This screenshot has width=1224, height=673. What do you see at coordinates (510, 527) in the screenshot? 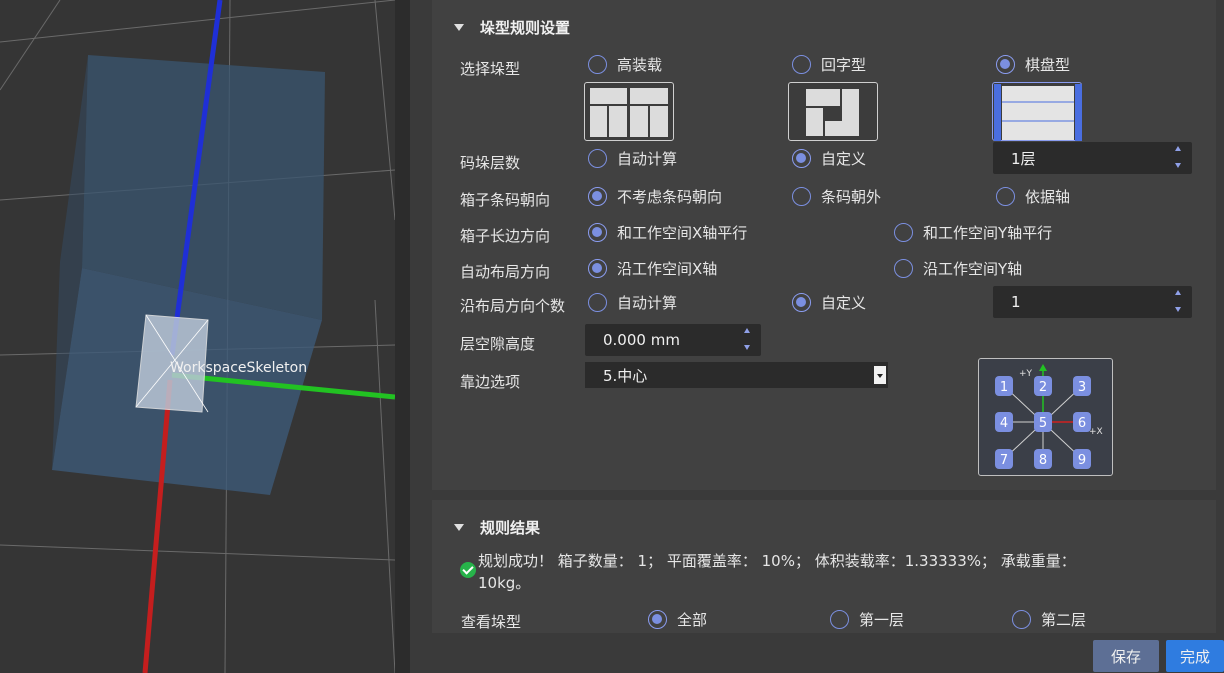
I see `result-section-title: 规则结果` at bounding box center [510, 527].